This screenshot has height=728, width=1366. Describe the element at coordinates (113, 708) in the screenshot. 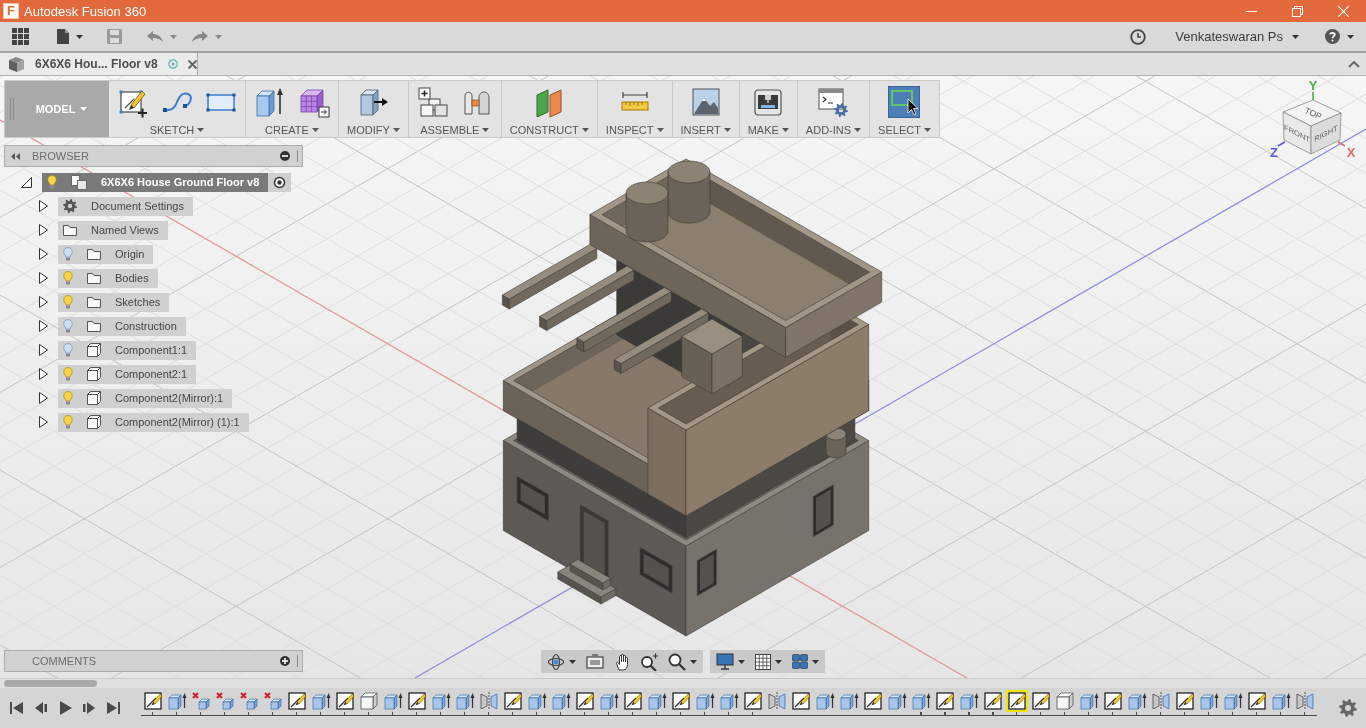

I see `skip-end-icon` at that location.